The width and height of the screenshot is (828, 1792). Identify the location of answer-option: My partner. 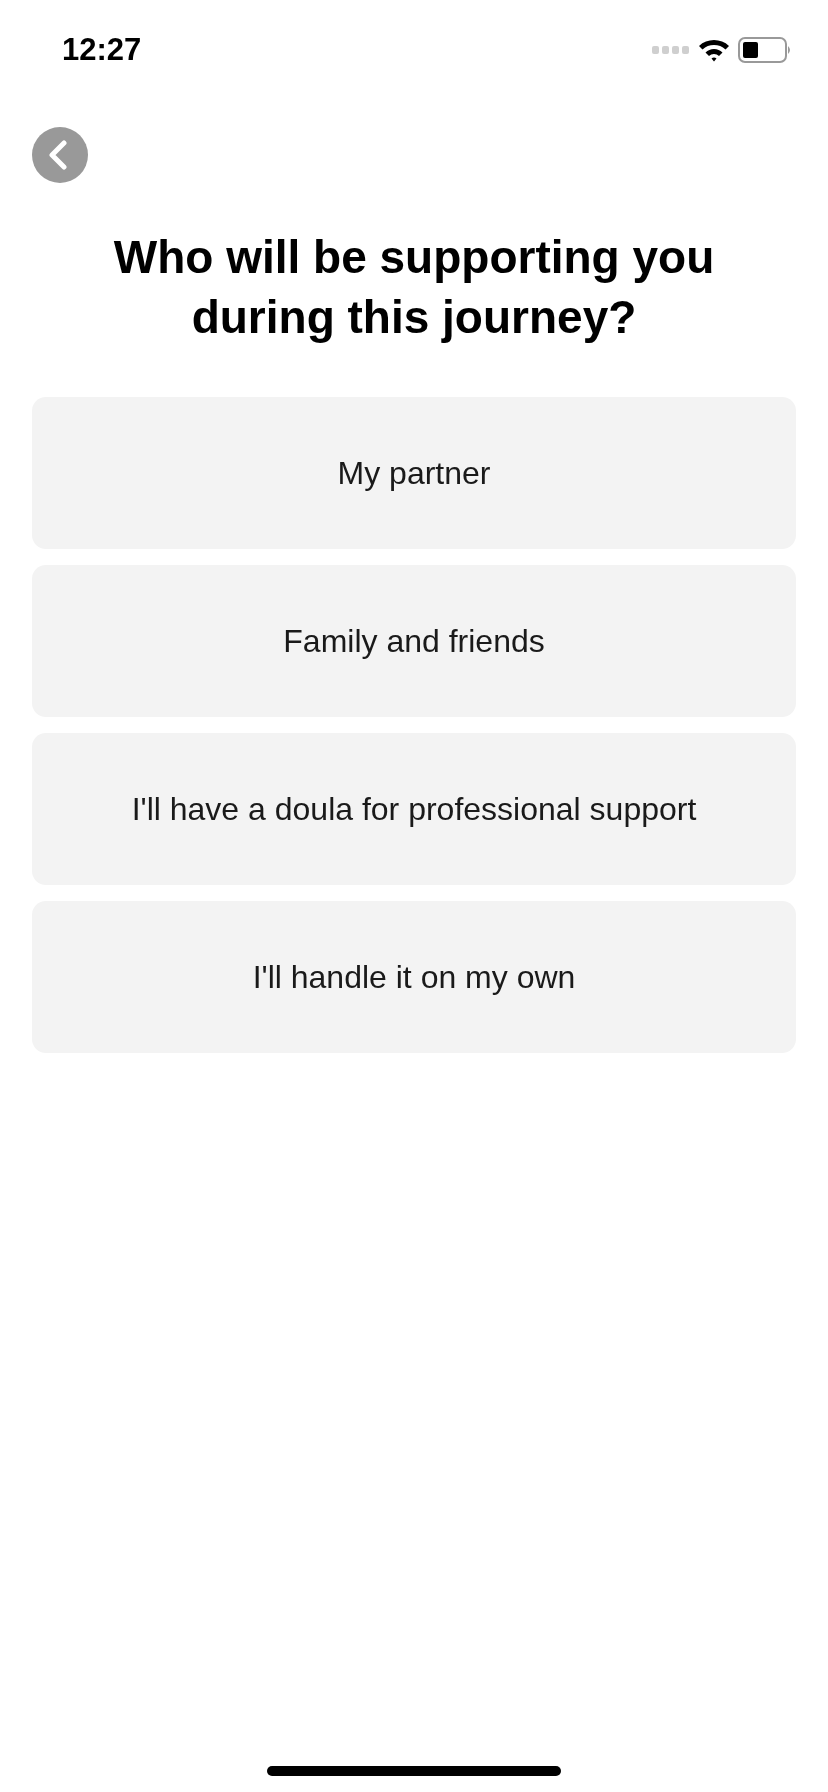
(414, 473).